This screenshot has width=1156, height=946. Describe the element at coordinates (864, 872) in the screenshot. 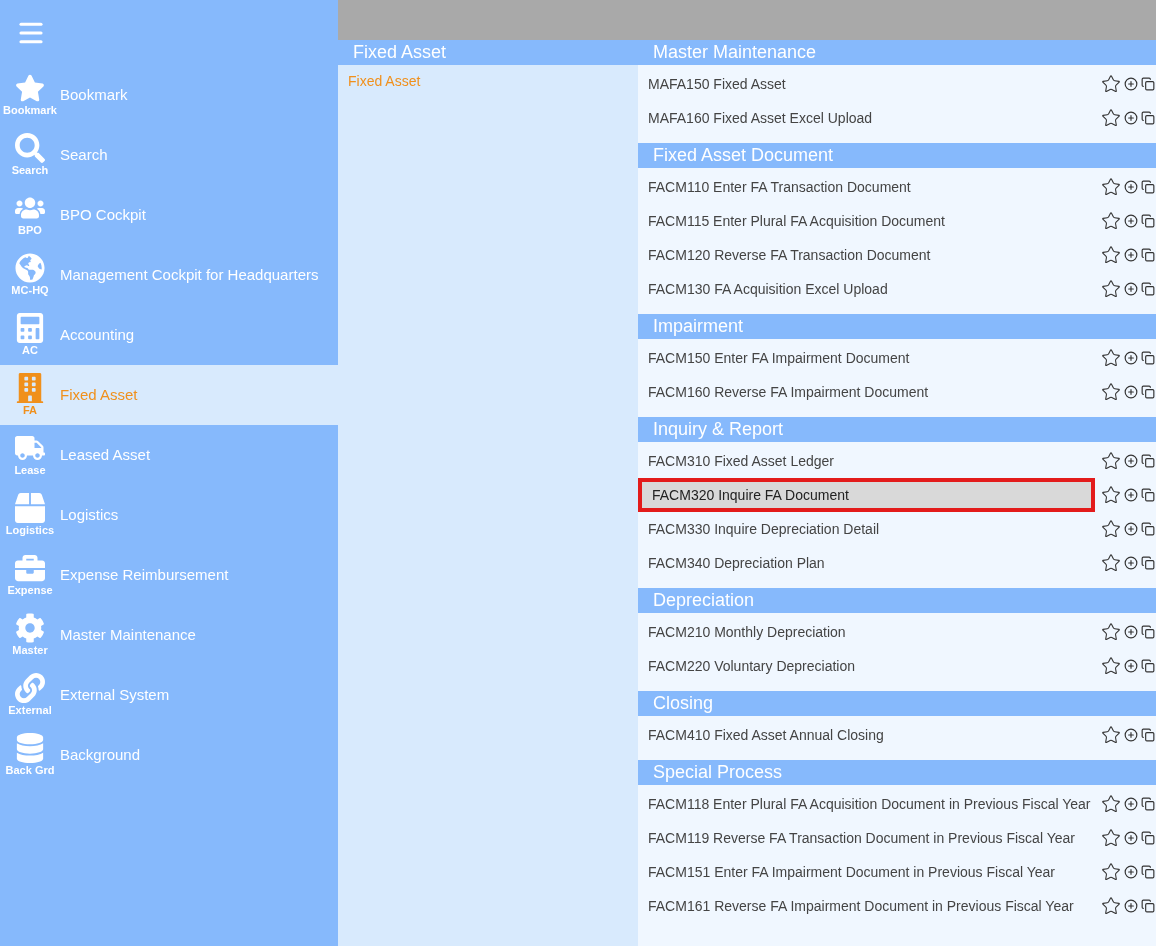

I see `menu-item: FACM151 Enter FA Impairment Document in Previous Fiscal Year` at that location.